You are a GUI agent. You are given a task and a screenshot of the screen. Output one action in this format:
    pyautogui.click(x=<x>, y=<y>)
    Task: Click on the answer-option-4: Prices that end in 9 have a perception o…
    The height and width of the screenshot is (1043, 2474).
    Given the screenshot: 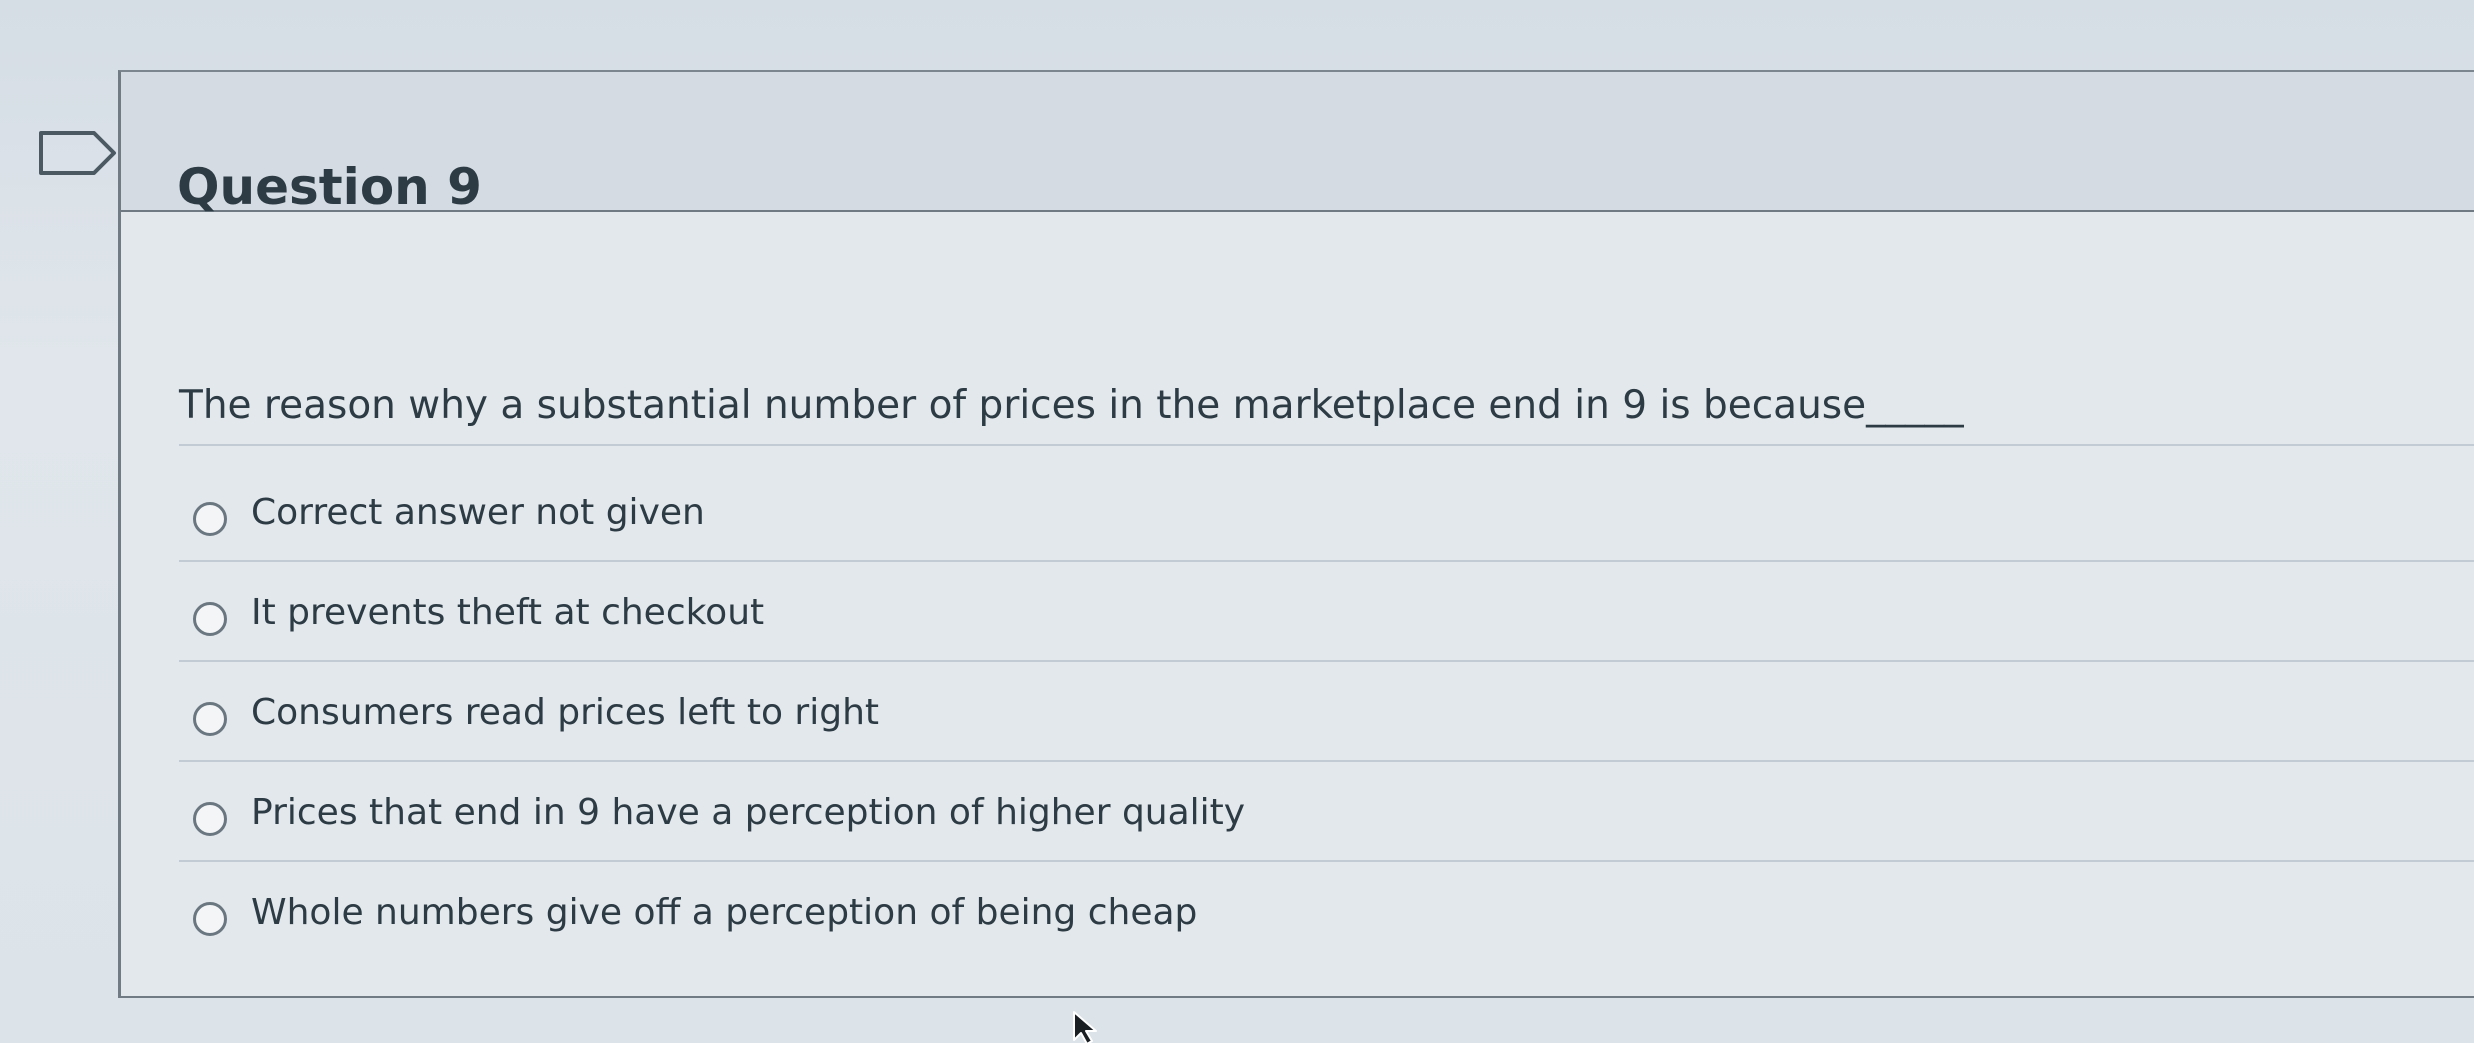 What is the action you would take?
    pyautogui.click(x=1326, y=812)
    